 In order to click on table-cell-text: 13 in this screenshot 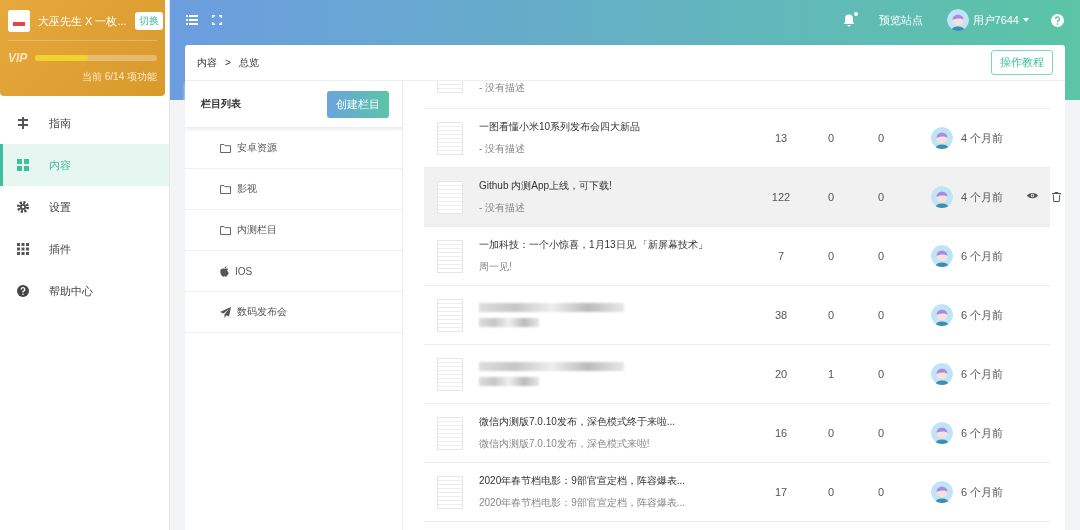, I will do `click(781, 138)`.